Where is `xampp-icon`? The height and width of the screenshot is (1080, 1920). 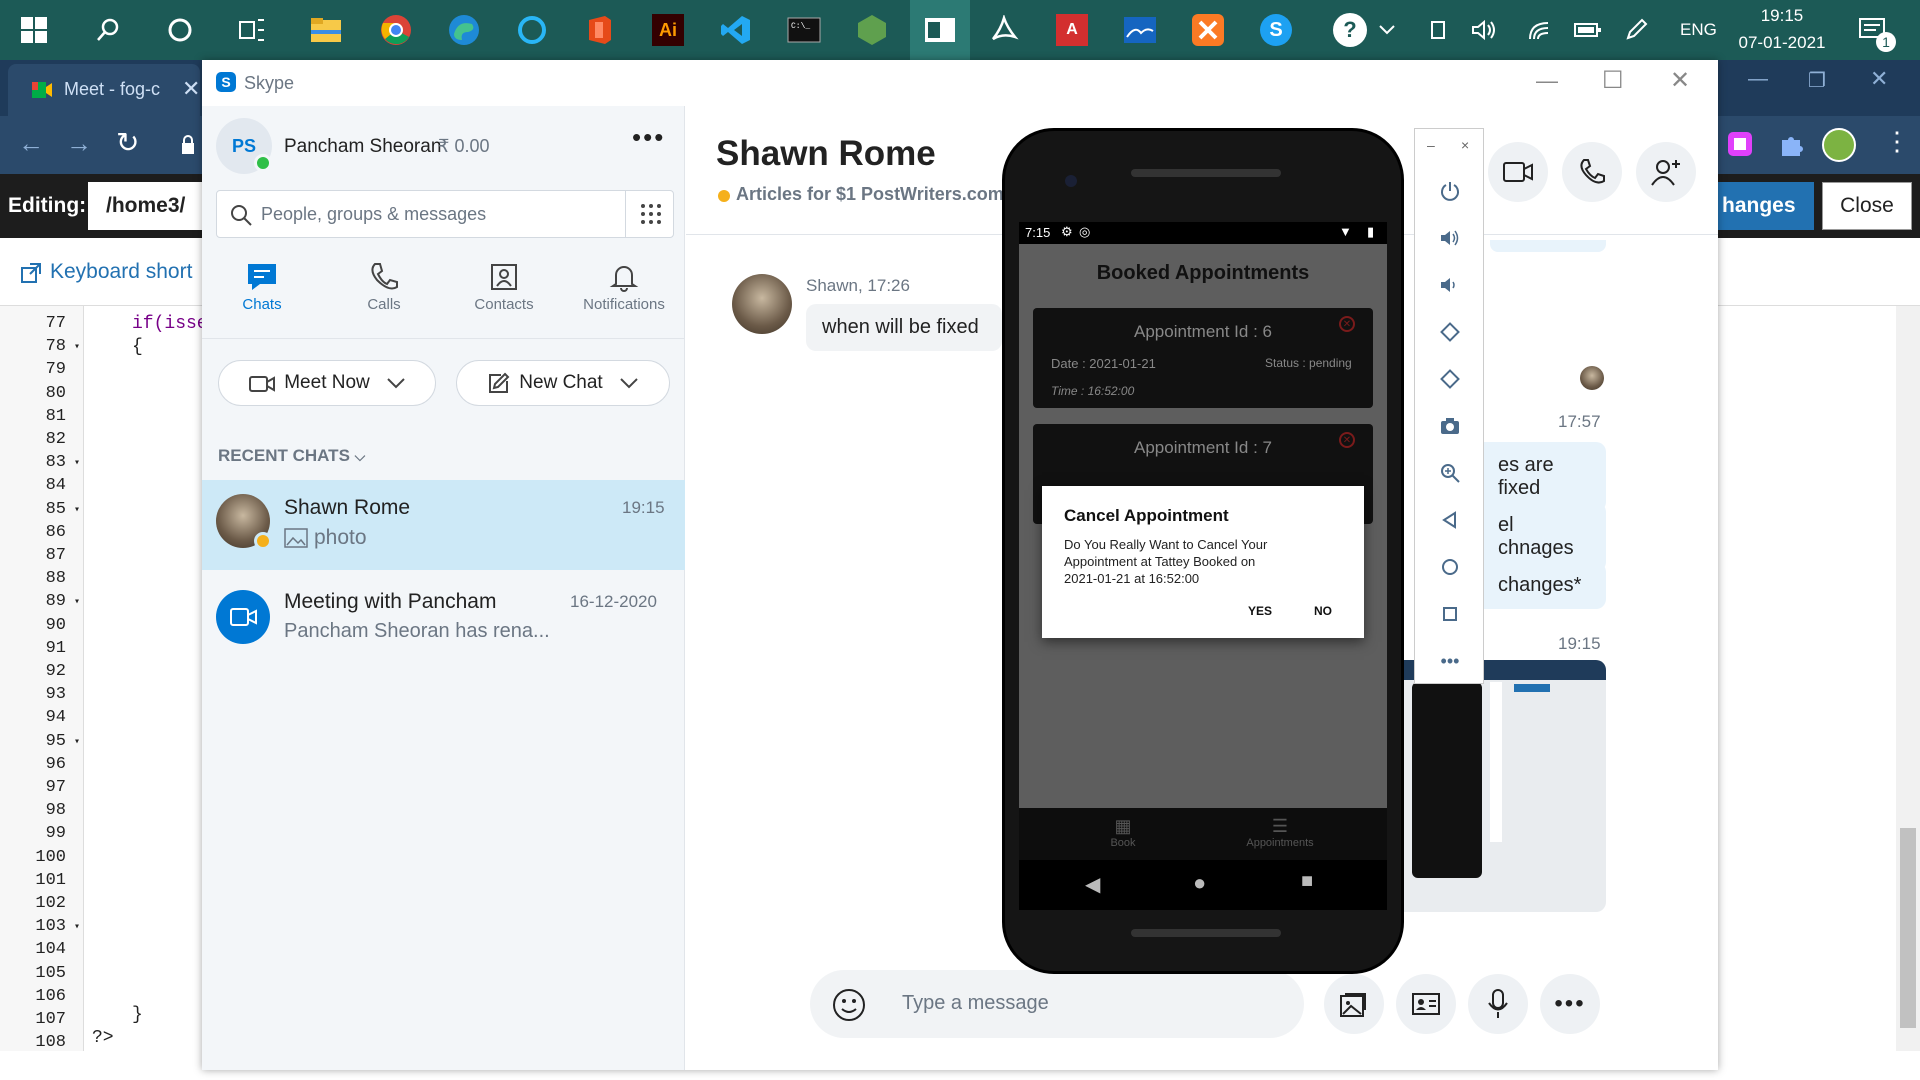 xampp-icon is located at coordinates (1208, 30).